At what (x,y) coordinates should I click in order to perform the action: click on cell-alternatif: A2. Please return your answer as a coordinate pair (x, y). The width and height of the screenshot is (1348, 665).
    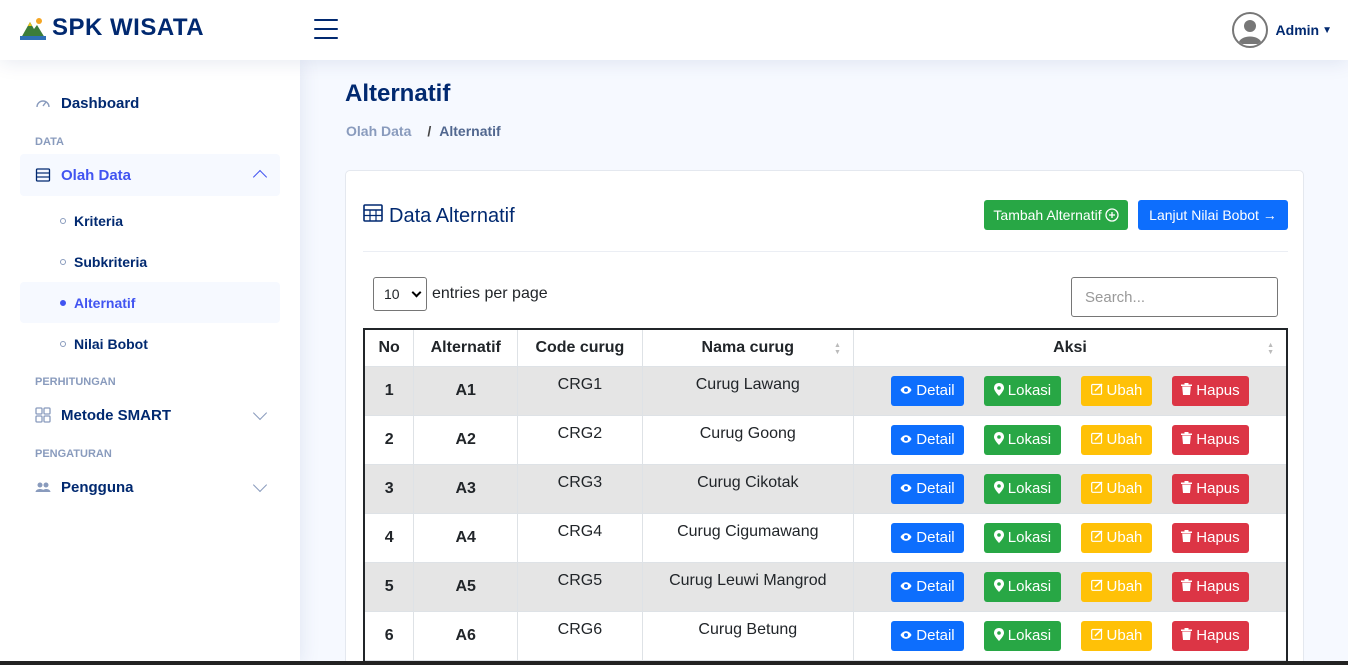
    Looking at the image, I should click on (466, 439).